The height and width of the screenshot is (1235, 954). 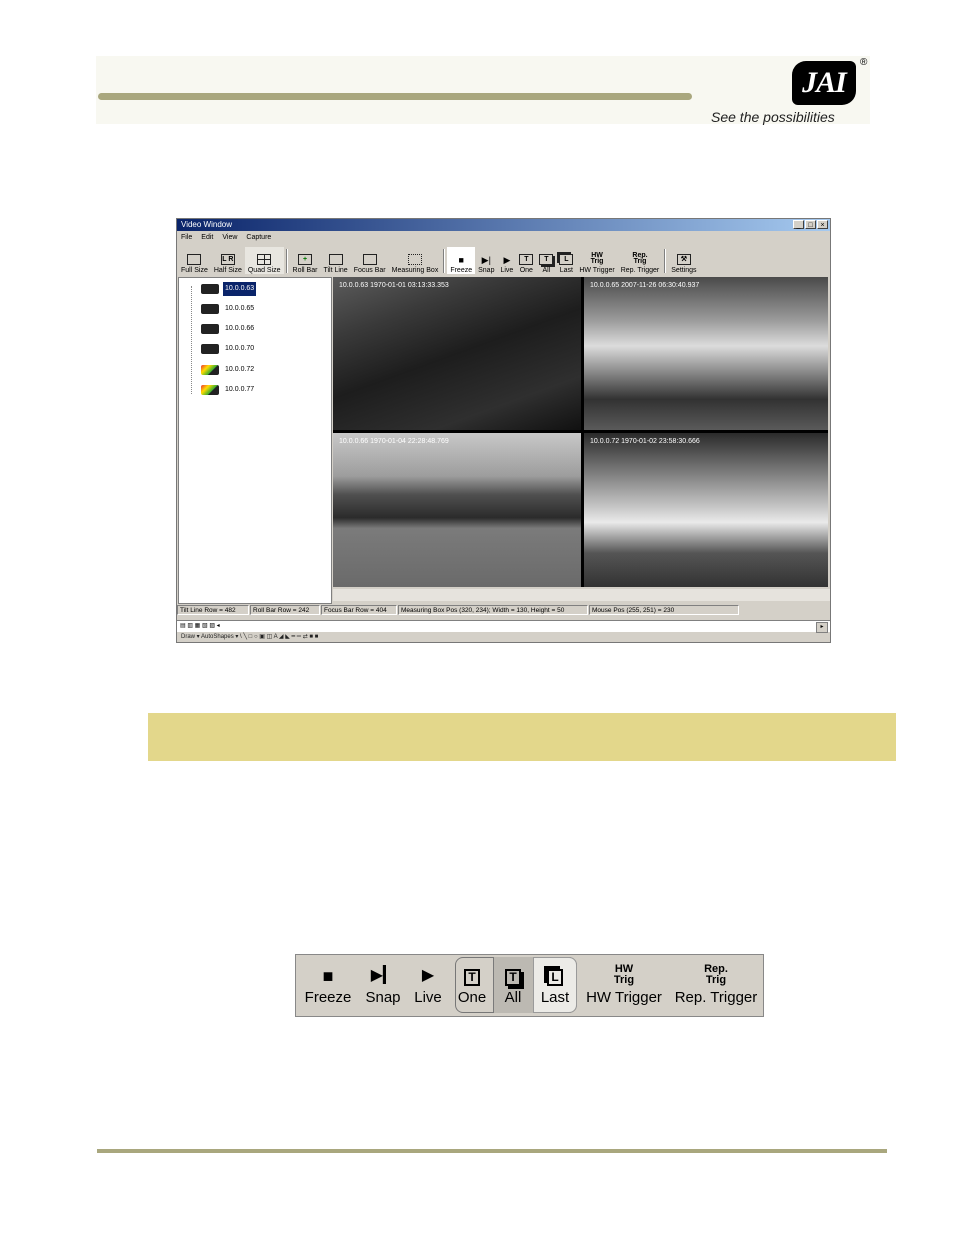 What do you see at coordinates (457, 353) in the screenshot?
I see `video-quadrant: 10.0.0.63 1970-01-01 03:13:33.353` at bounding box center [457, 353].